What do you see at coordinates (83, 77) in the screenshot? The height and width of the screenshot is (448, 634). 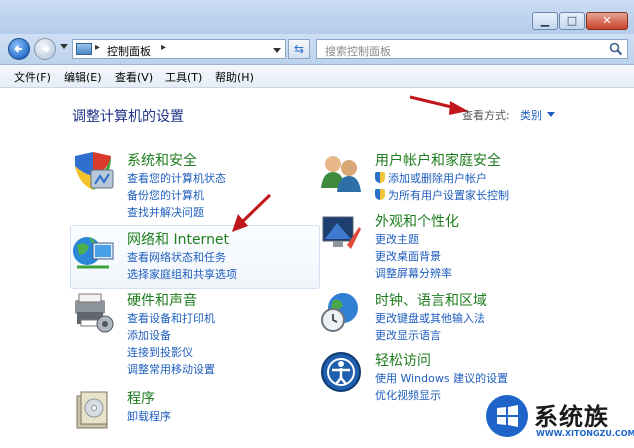 I see `menu-edit: 编辑(E)` at bounding box center [83, 77].